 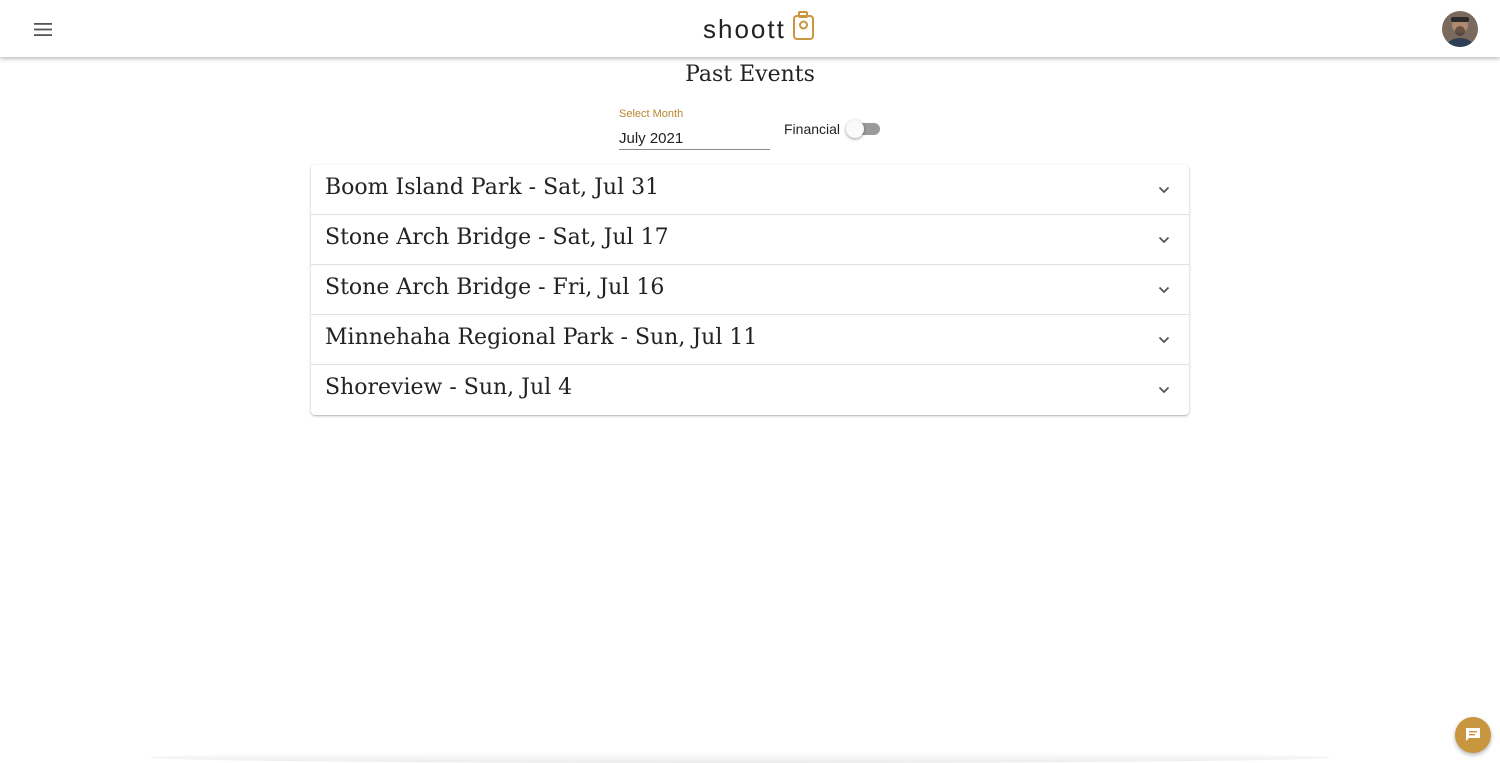 I want to click on camera-icon, so click(x=803, y=25).